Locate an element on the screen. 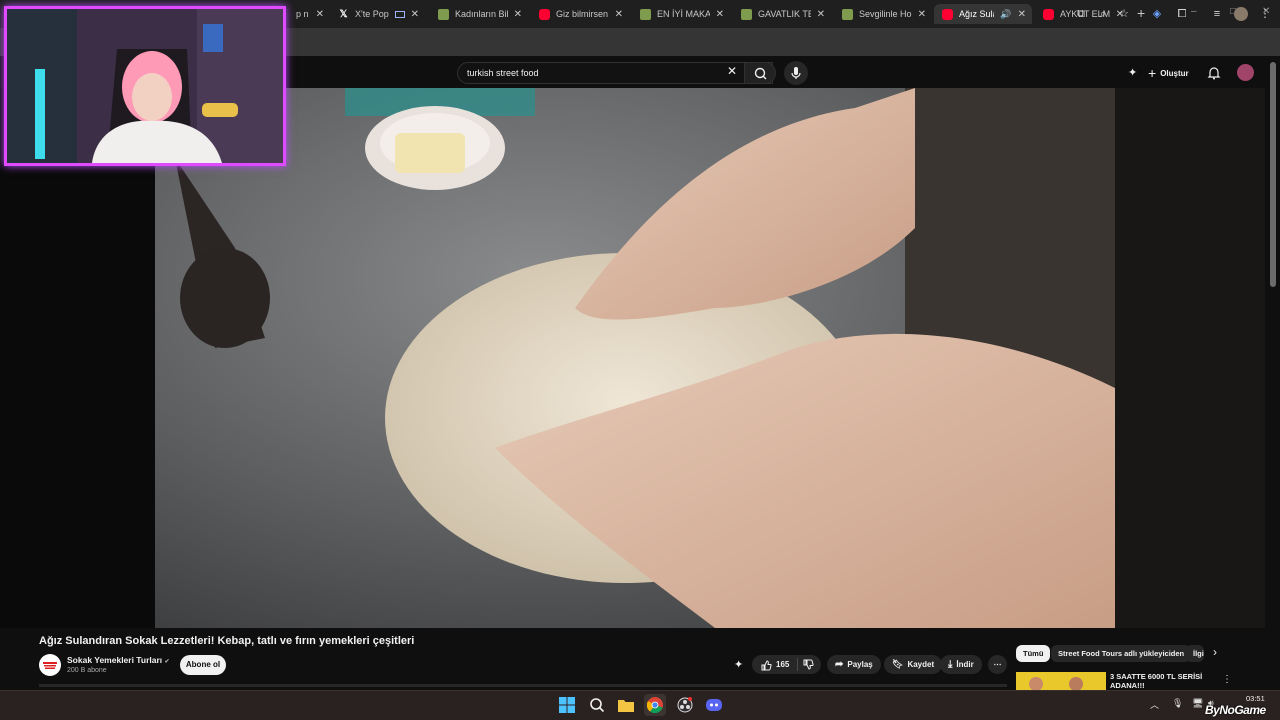 Image resolution: width=1280 pixels, height=720 pixels. chevron-right-icon: › is located at coordinates (1215, 652).